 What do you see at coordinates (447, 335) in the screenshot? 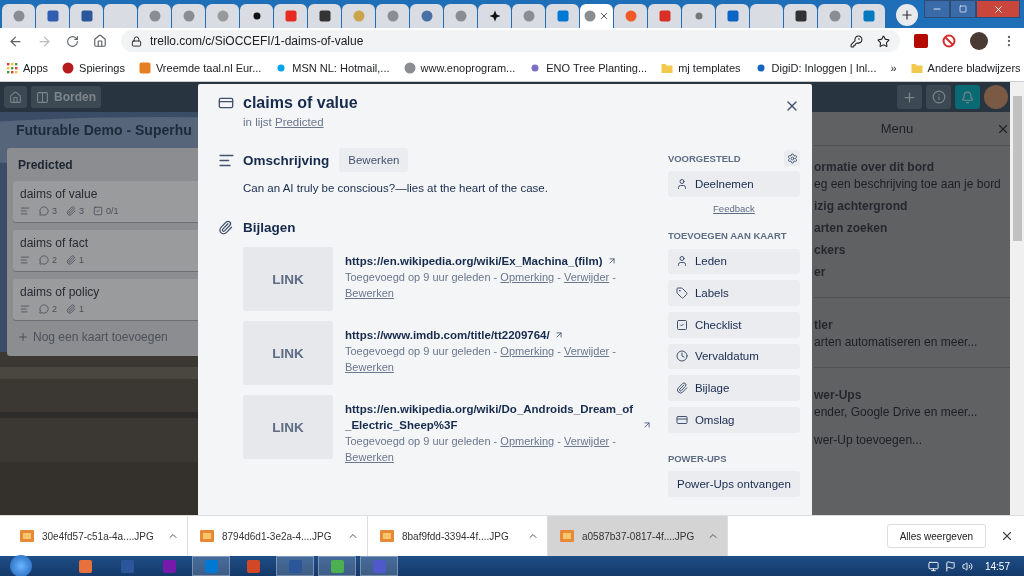
I see `attachment-link: https://www.imdb.com/title/tt2209764/` at bounding box center [447, 335].